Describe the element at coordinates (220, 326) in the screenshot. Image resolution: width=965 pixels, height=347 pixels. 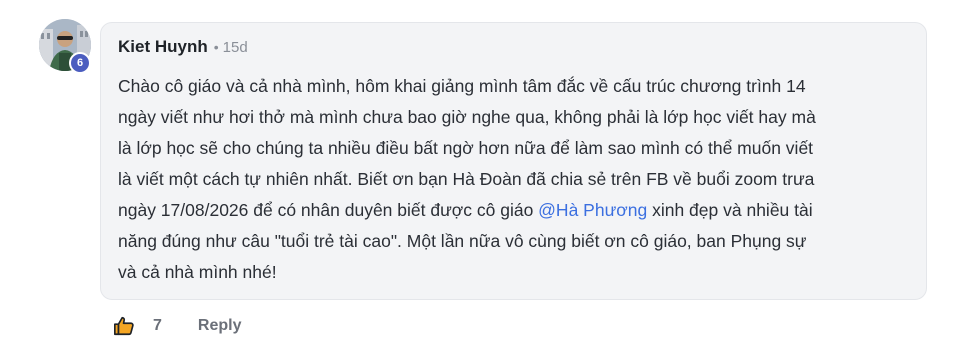
I see `reply-button: Reply` at that location.